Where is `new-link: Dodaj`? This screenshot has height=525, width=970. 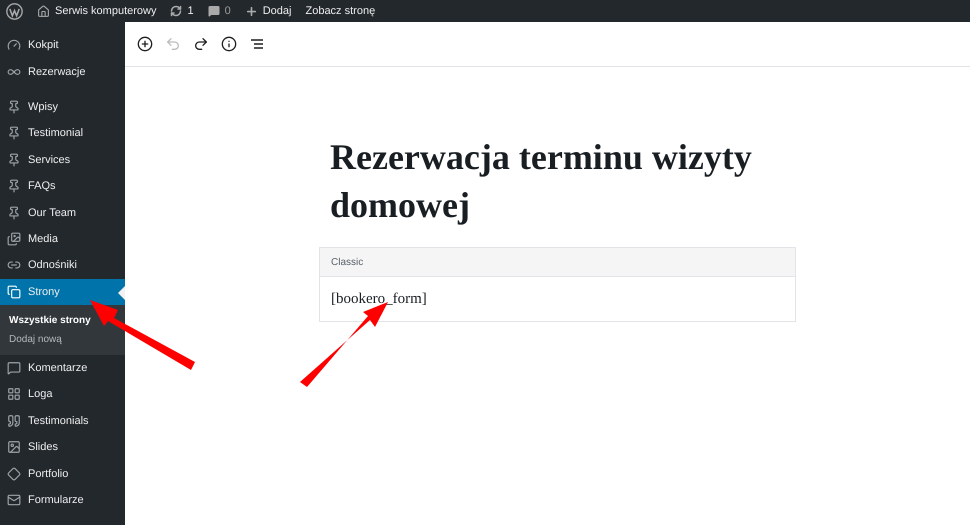 new-link: Dodaj is located at coordinates (268, 11).